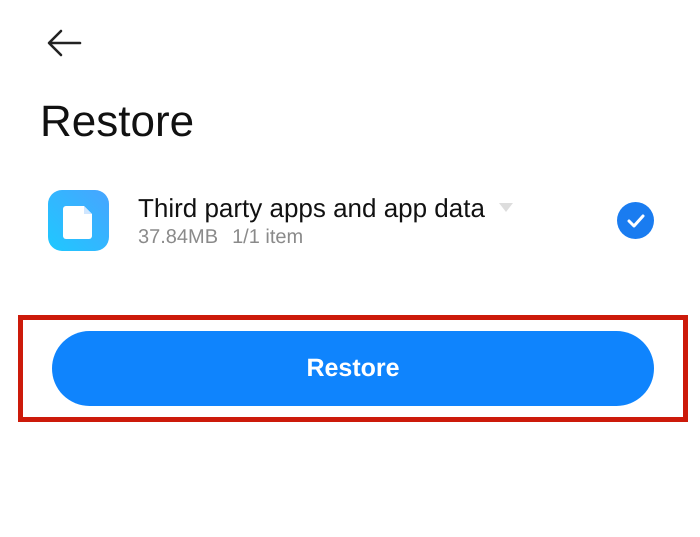 The width and height of the screenshot is (700, 537). What do you see at coordinates (178, 237) in the screenshot?
I see `item-size: 37.84MB` at bounding box center [178, 237].